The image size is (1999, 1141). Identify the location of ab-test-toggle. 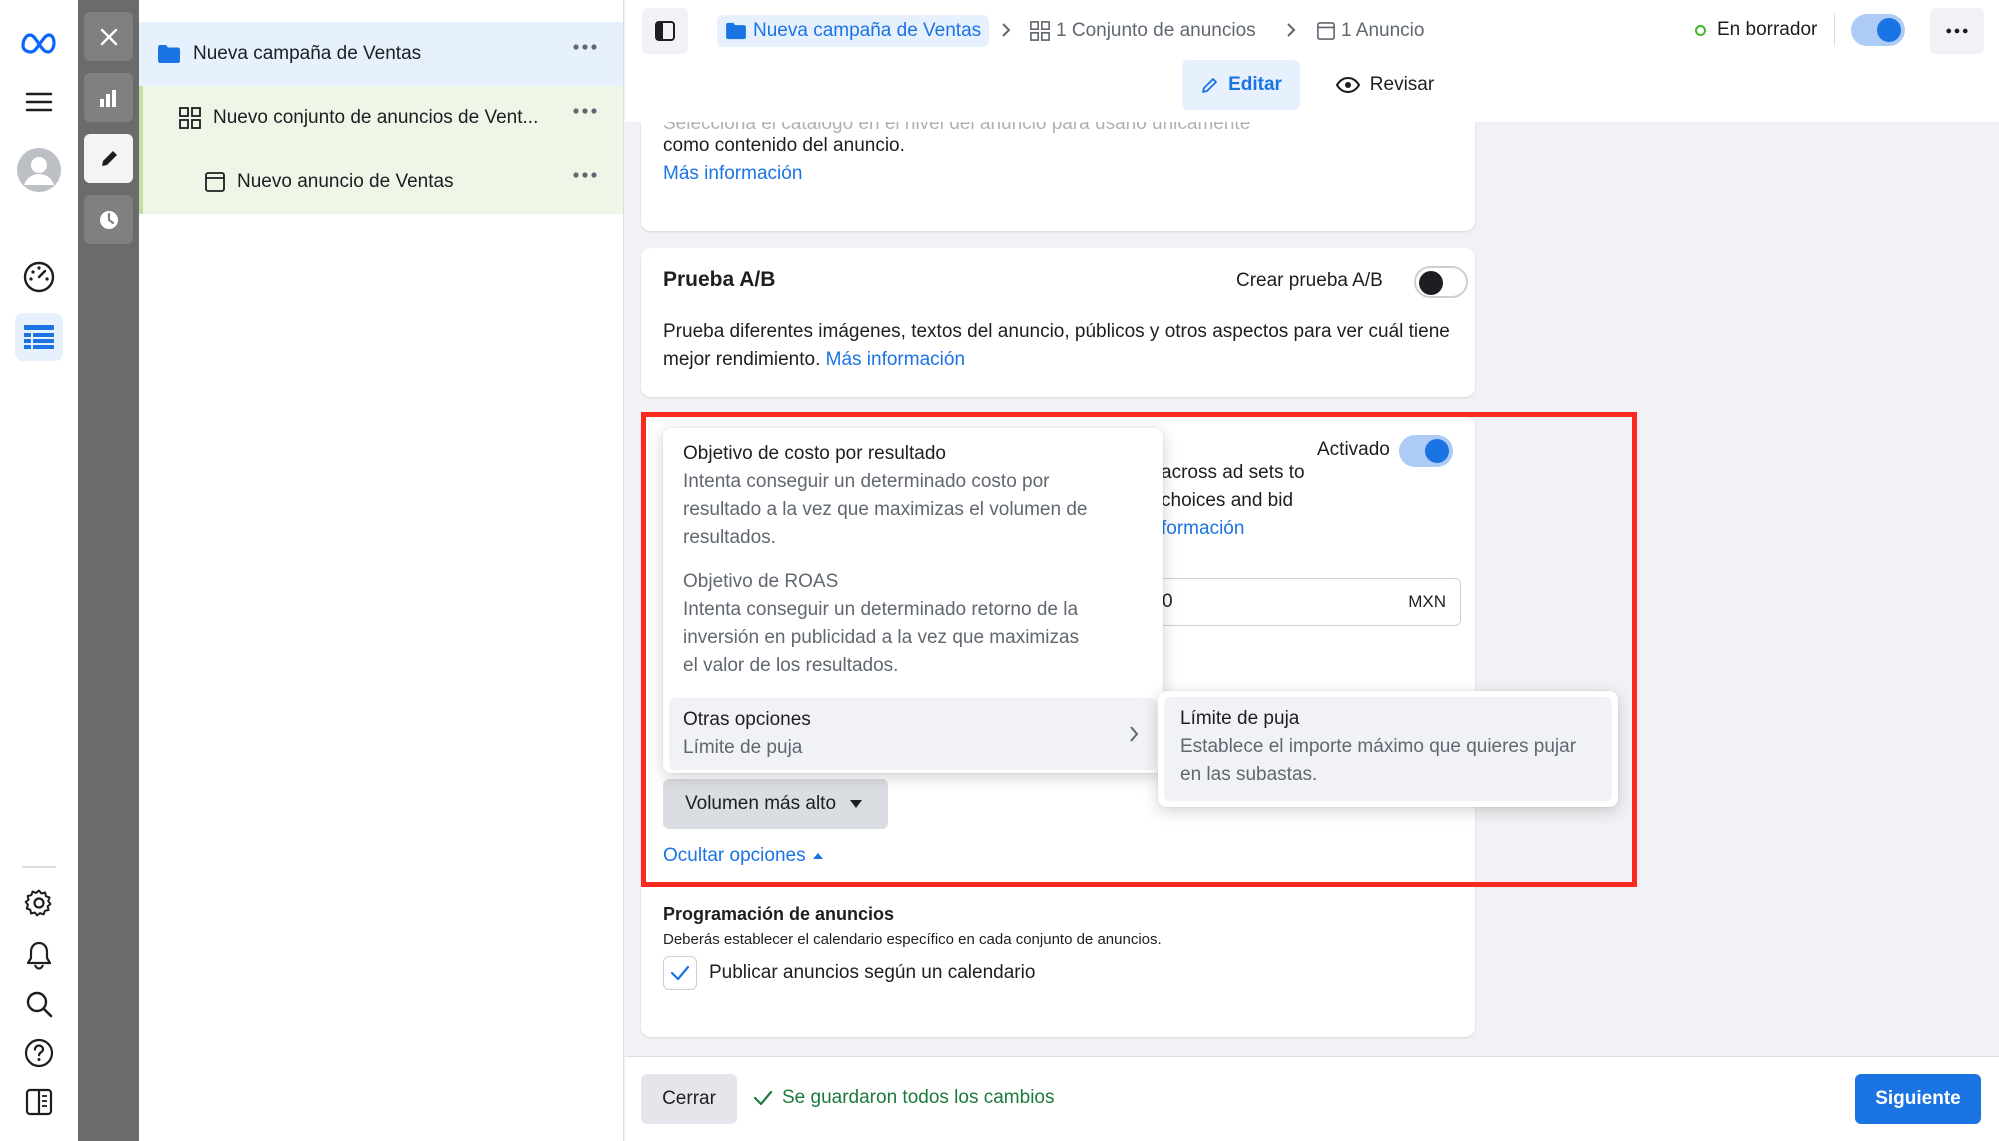
(1441, 282).